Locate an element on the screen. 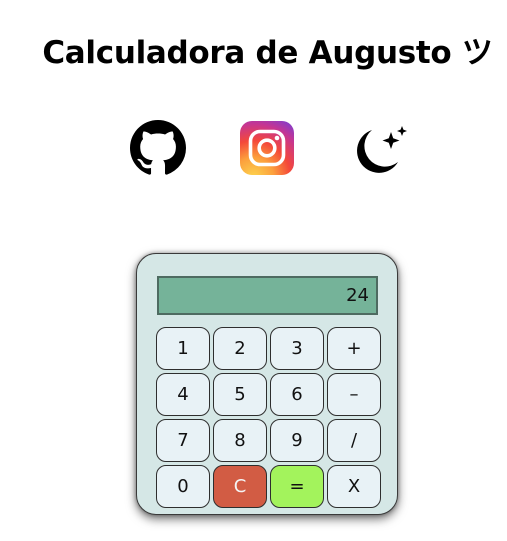 Image resolution: width=507 pixels, height=541 pixels. dark-mode-toggle is located at coordinates (380, 151).